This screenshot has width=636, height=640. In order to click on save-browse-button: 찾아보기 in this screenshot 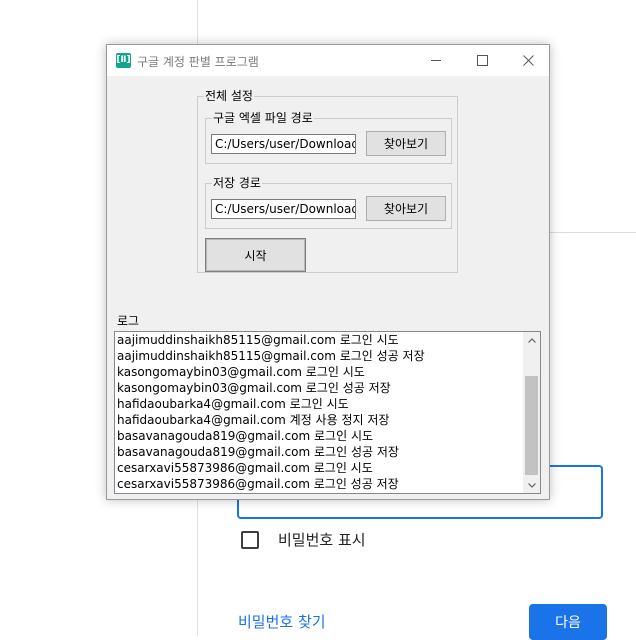, I will do `click(406, 208)`.